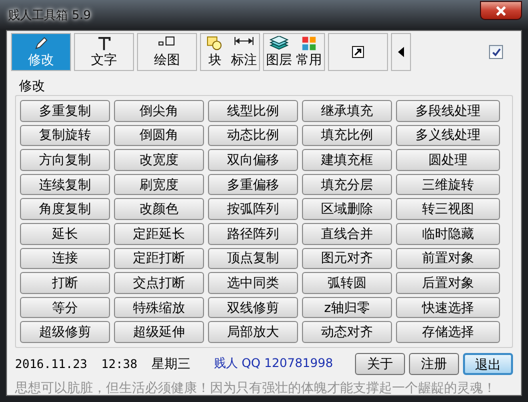 The image size is (528, 402). What do you see at coordinates (215, 43) in the screenshot?
I see `block-icon` at bounding box center [215, 43].